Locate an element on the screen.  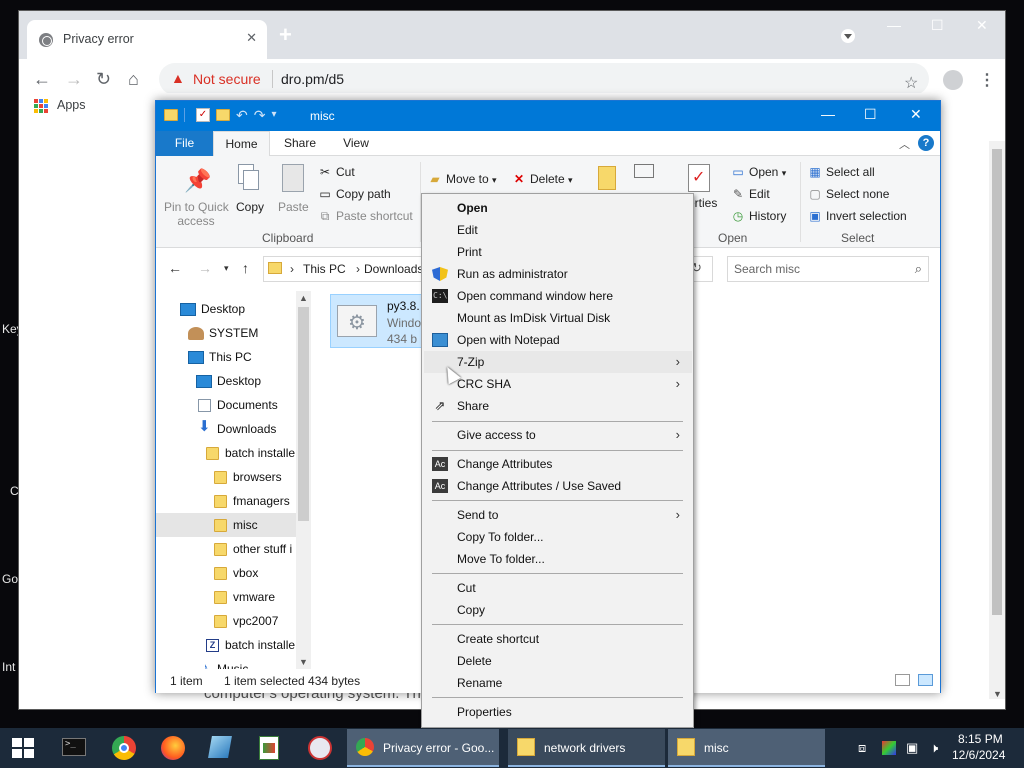
tree-item-batch-installe-zip: Zbatch installe is located at coordinates (226, 645).